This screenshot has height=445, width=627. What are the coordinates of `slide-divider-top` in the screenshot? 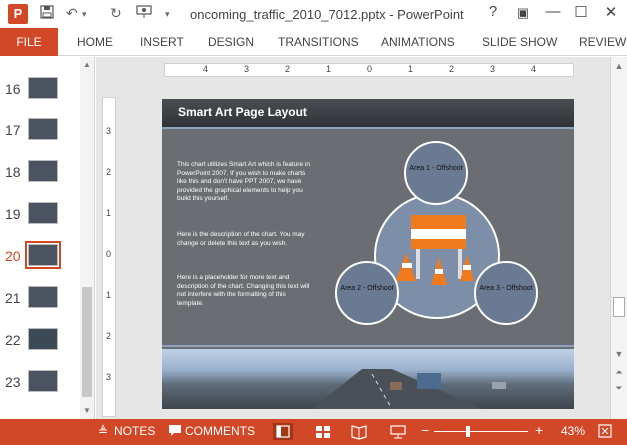 It's located at (368, 128).